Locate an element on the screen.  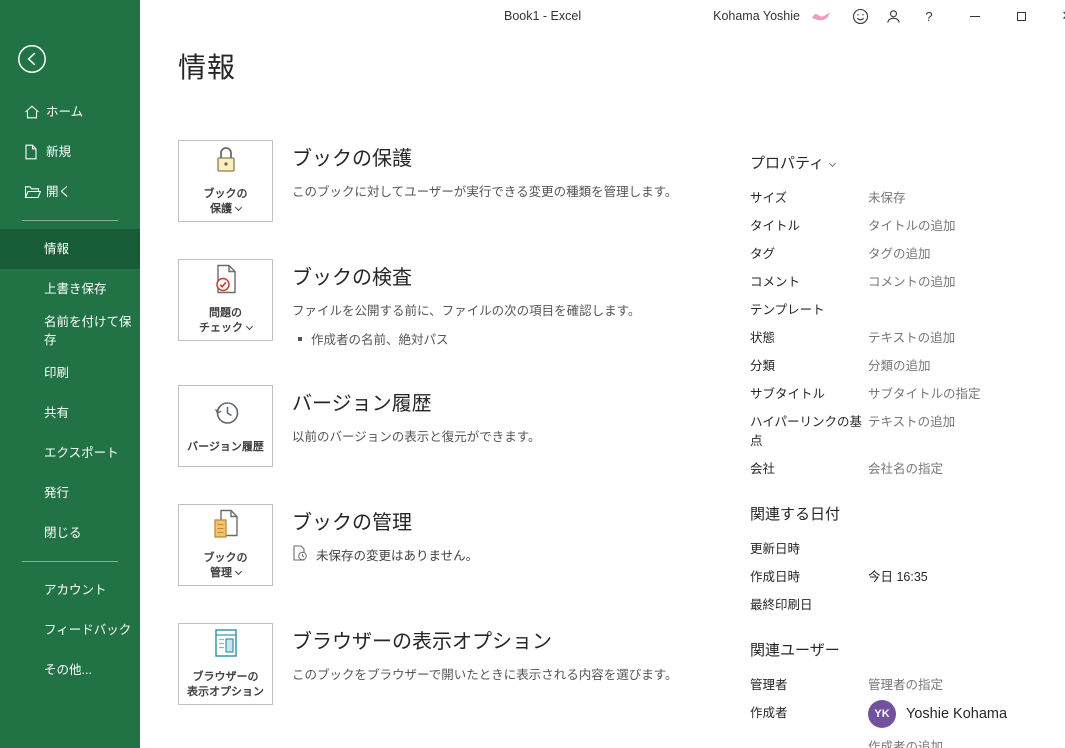
titlebar: Book1 - Excel Kohama Yoshie ? is located at coordinates (602, 16).